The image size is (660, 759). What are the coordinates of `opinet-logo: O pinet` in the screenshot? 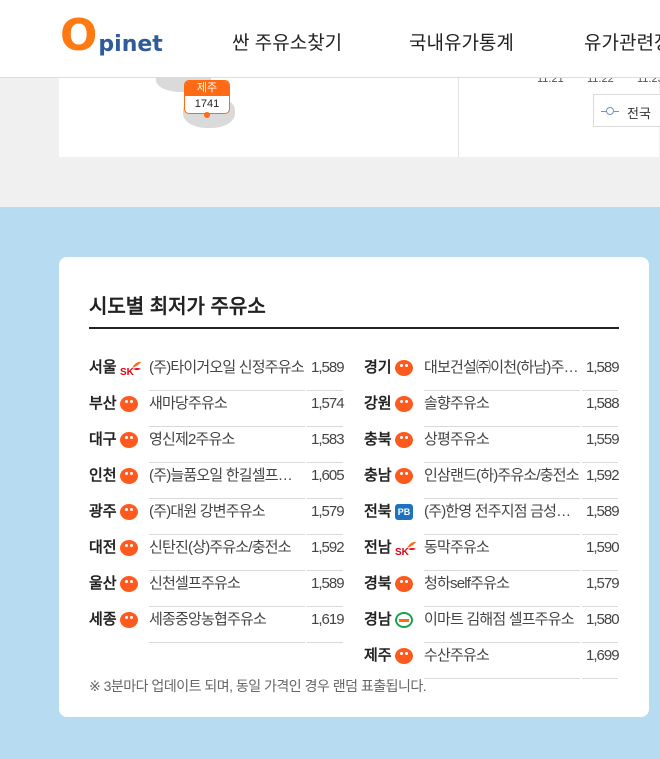 It's located at (111, 36).